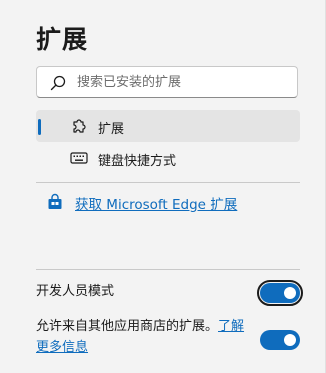  What do you see at coordinates (182, 82) in the screenshot?
I see `search-input` at bounding box center [182, 82].